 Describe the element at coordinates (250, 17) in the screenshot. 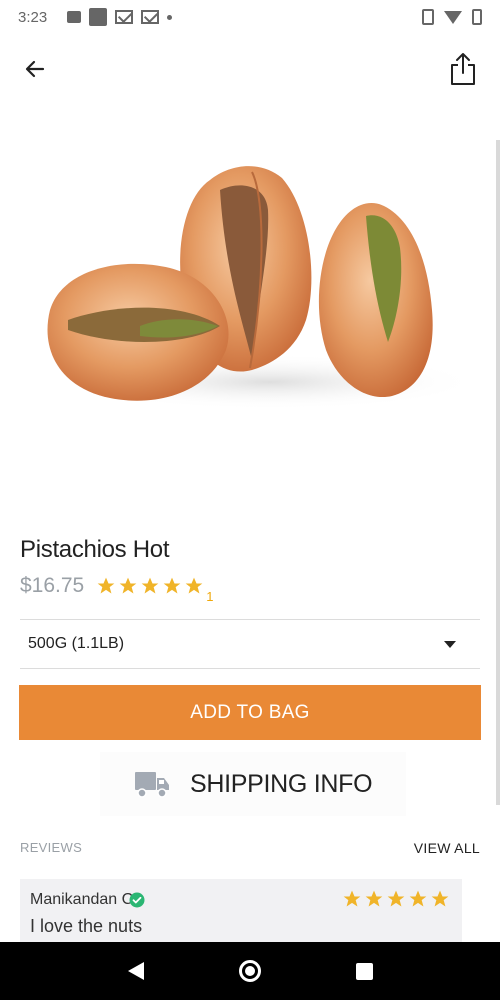

I see `status-bar: 3:23` at that location.